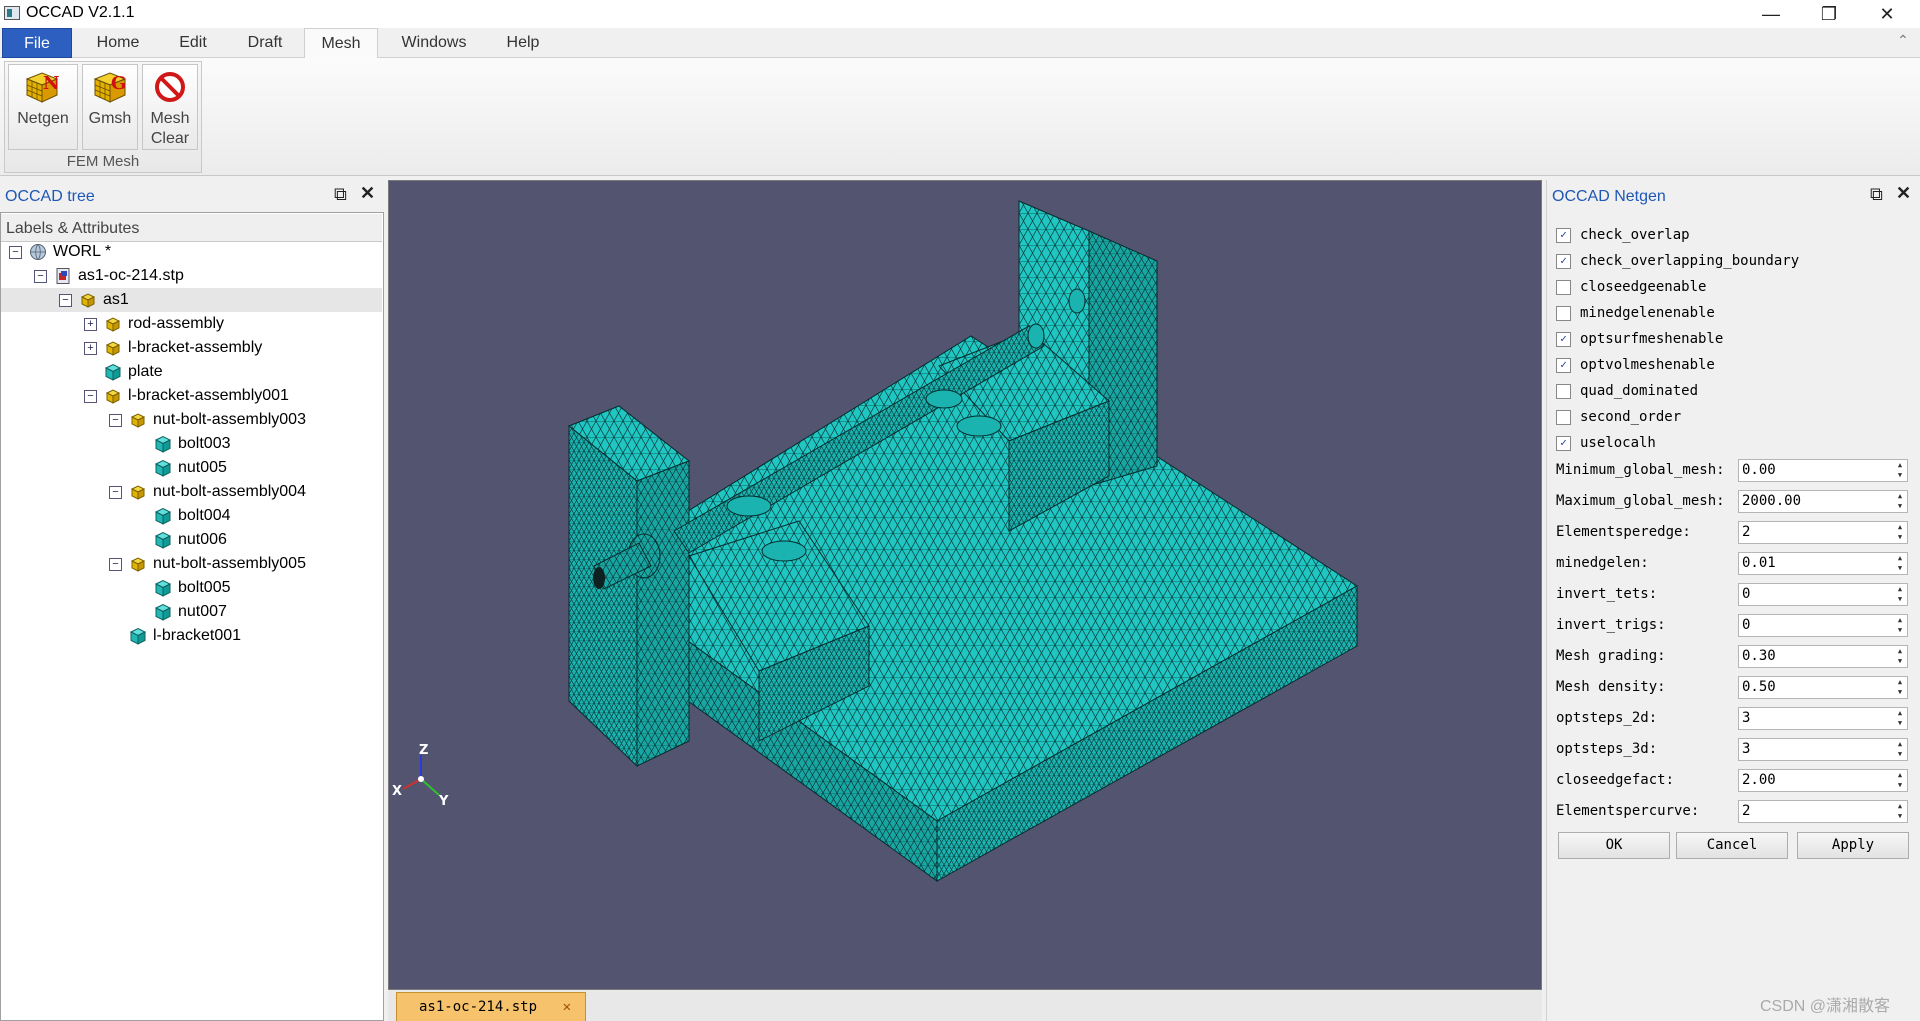 This screenshot has width=1920, height=1021. Describe the element at coordinates (191, 636) in the screenshot. I see `tree-item: l-bracket001` at that location.